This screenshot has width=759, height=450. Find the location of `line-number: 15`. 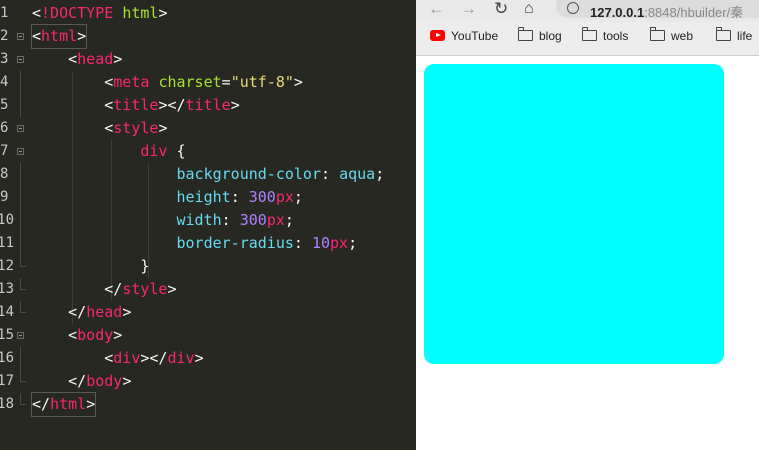

line-number: 15 is located at coordinates (7, 335).